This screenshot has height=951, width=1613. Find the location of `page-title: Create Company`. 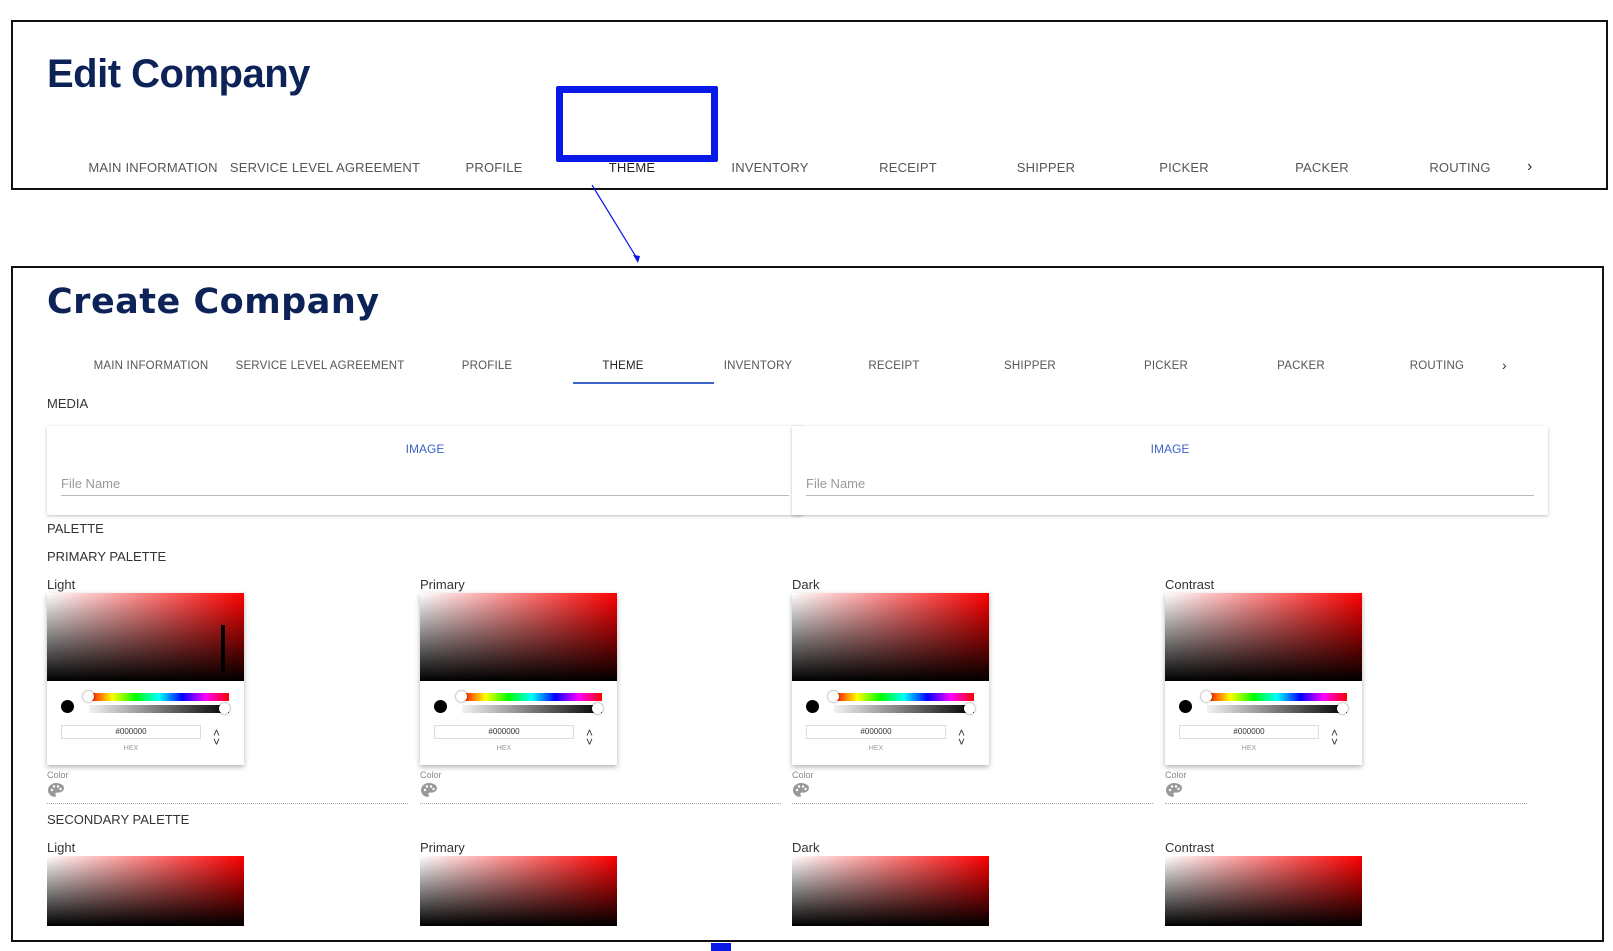

page-title: Create Company is located at coordinates (213, 302).